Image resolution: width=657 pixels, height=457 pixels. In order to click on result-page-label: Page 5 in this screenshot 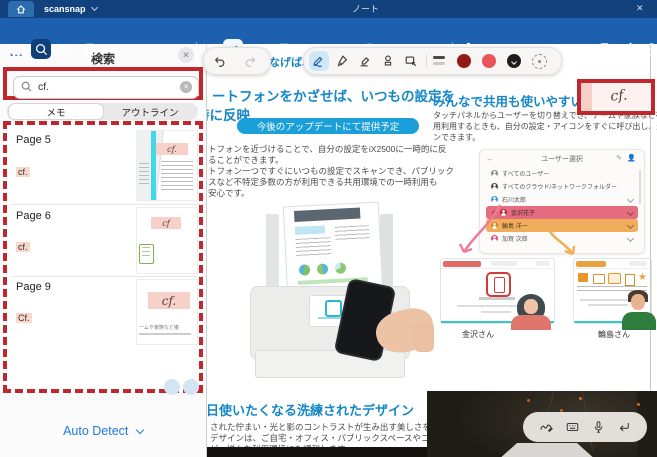, I will do `click(33, 140)`.